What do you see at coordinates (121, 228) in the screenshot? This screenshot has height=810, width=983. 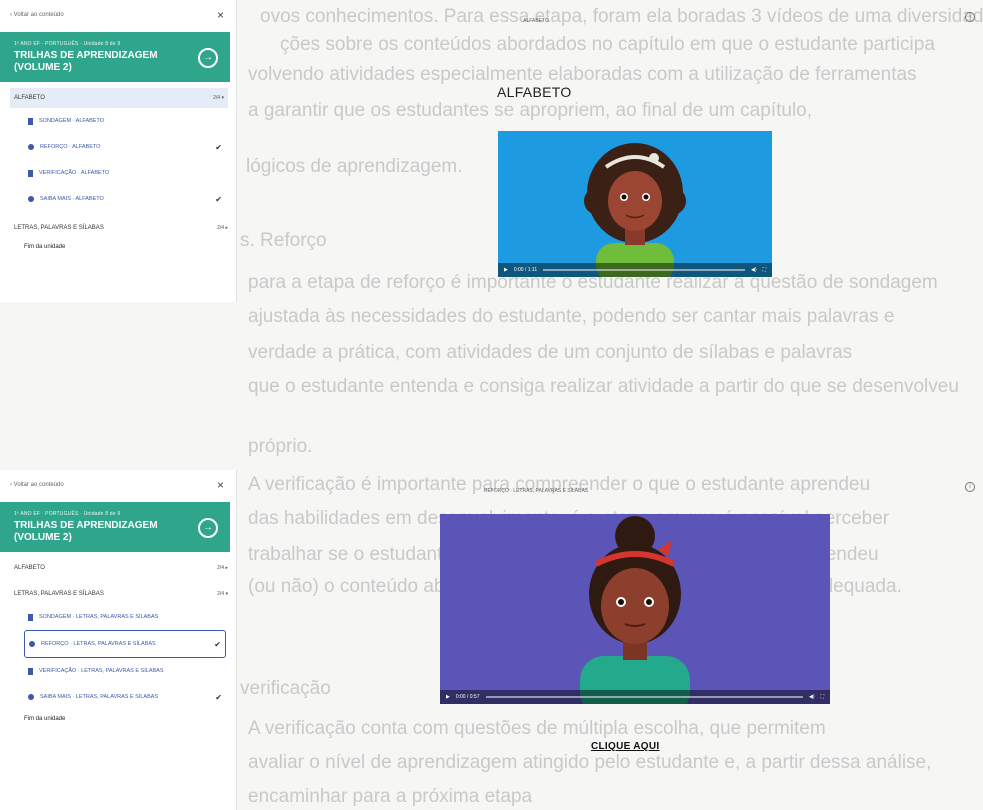 I see `module-letras: LETRAS, PALAVRAS E SÍLABAS 2/4 ▸` at bounding box center [121, 228].